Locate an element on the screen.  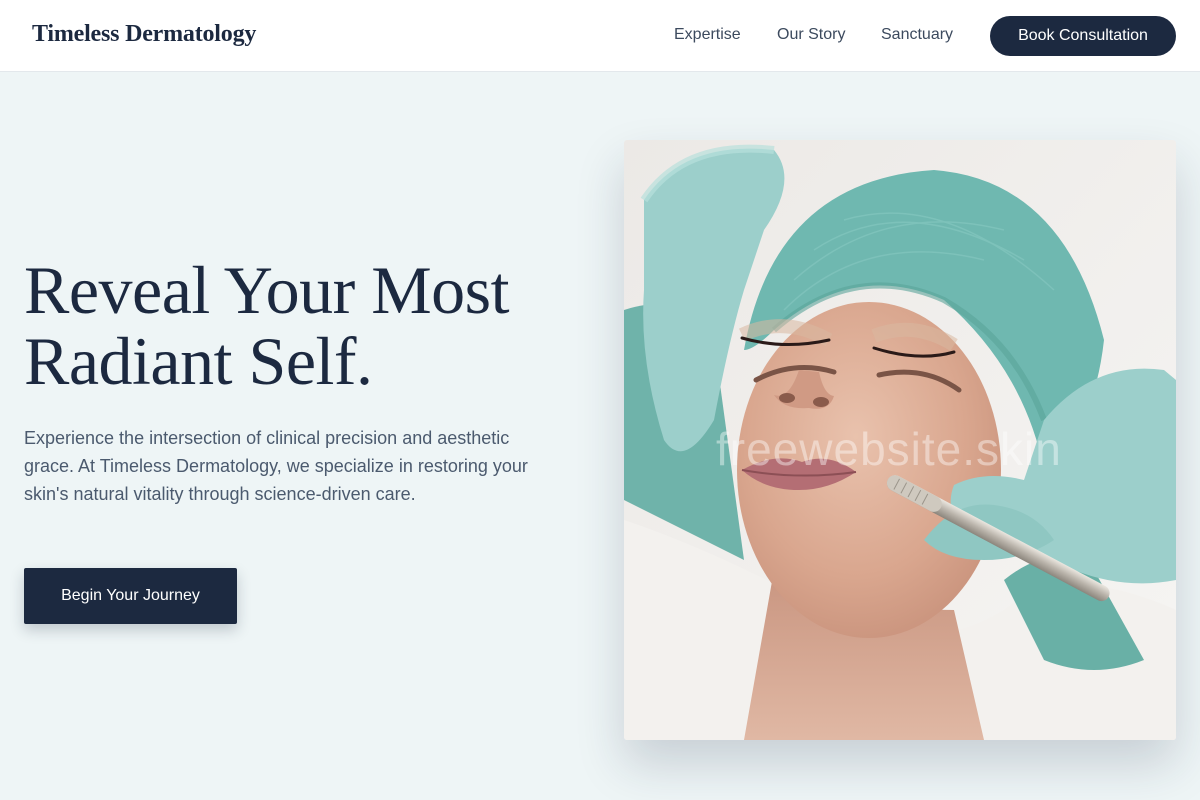
hero-title-line-2: Radiant Self. is located at coordinates (198, 361).